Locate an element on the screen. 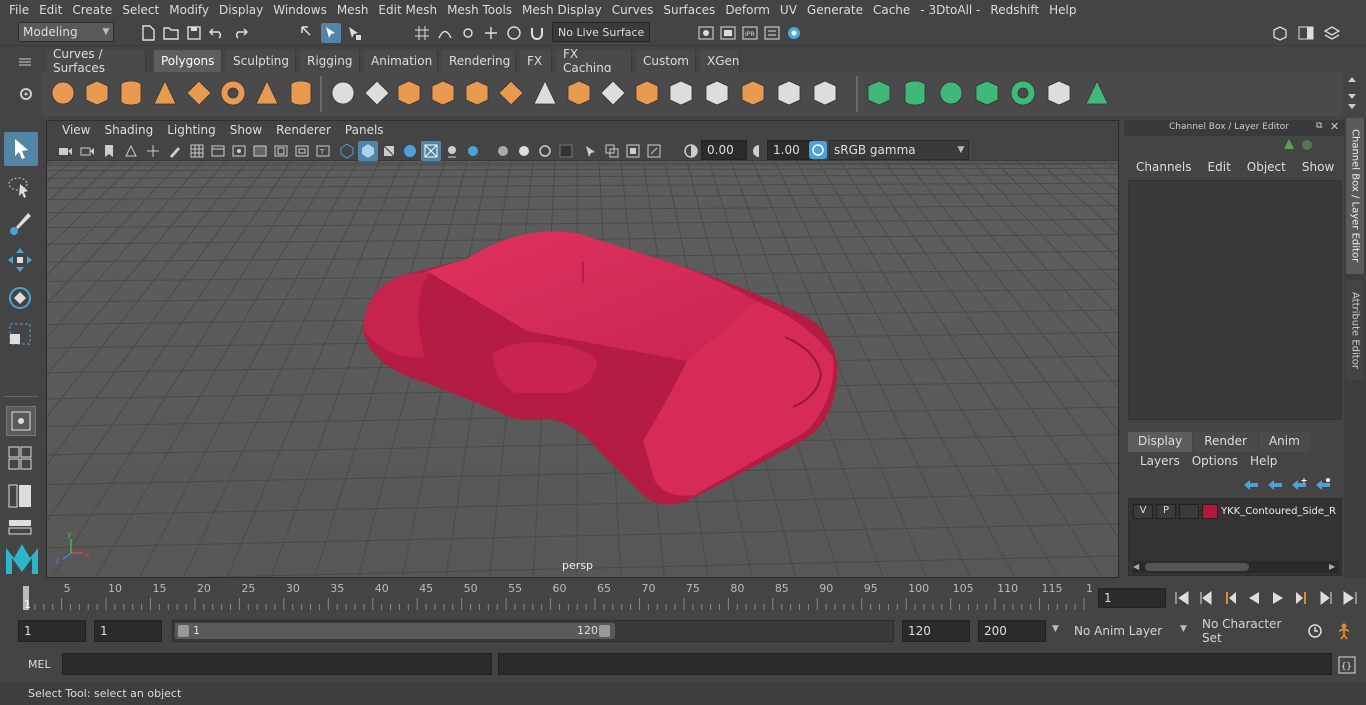 This screenshot has height=705, width=1366. boolean-icon is located at coordinates (826, 94).